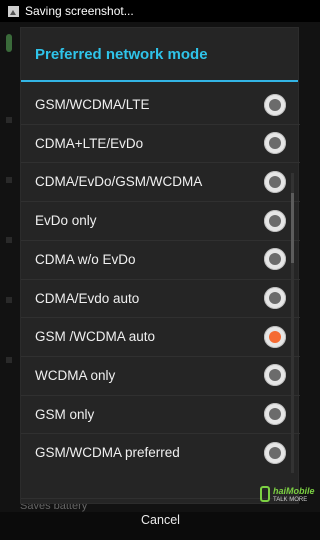  Describe the element at coordinates (160, 143) in the screenshot. I see `network-mode-option: CDMA+LTE/EvDo` at that location.